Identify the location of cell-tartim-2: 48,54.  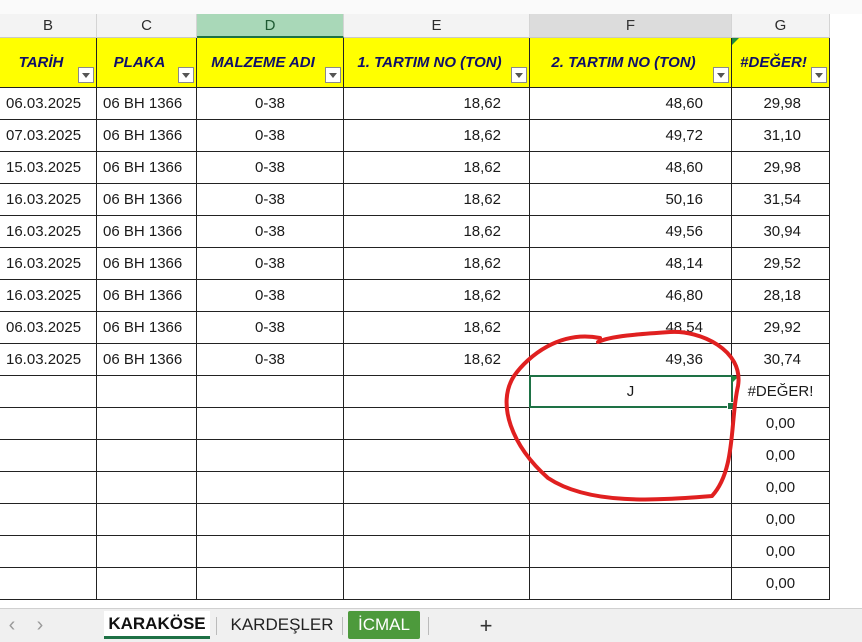
(631, 328).